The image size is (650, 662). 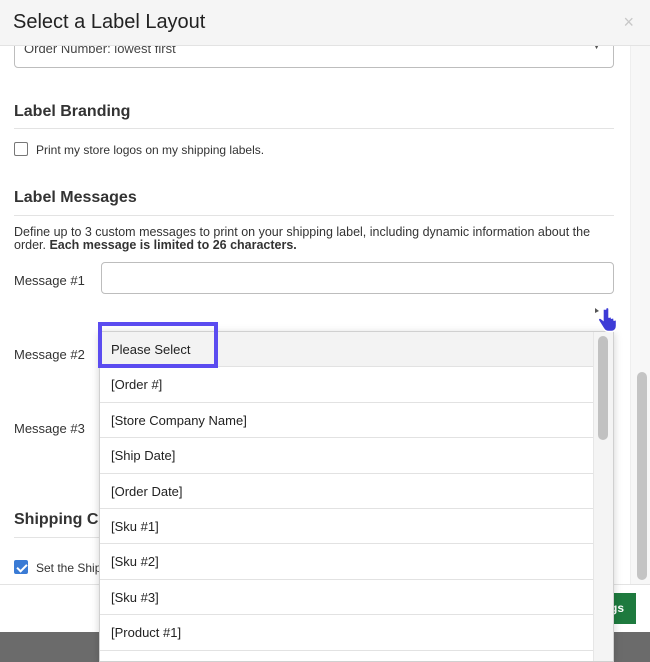 What do you see at coordinates (21, 149) in the screenshot?
I see `store-logo-checkbox` at bounding box center [21, 149].